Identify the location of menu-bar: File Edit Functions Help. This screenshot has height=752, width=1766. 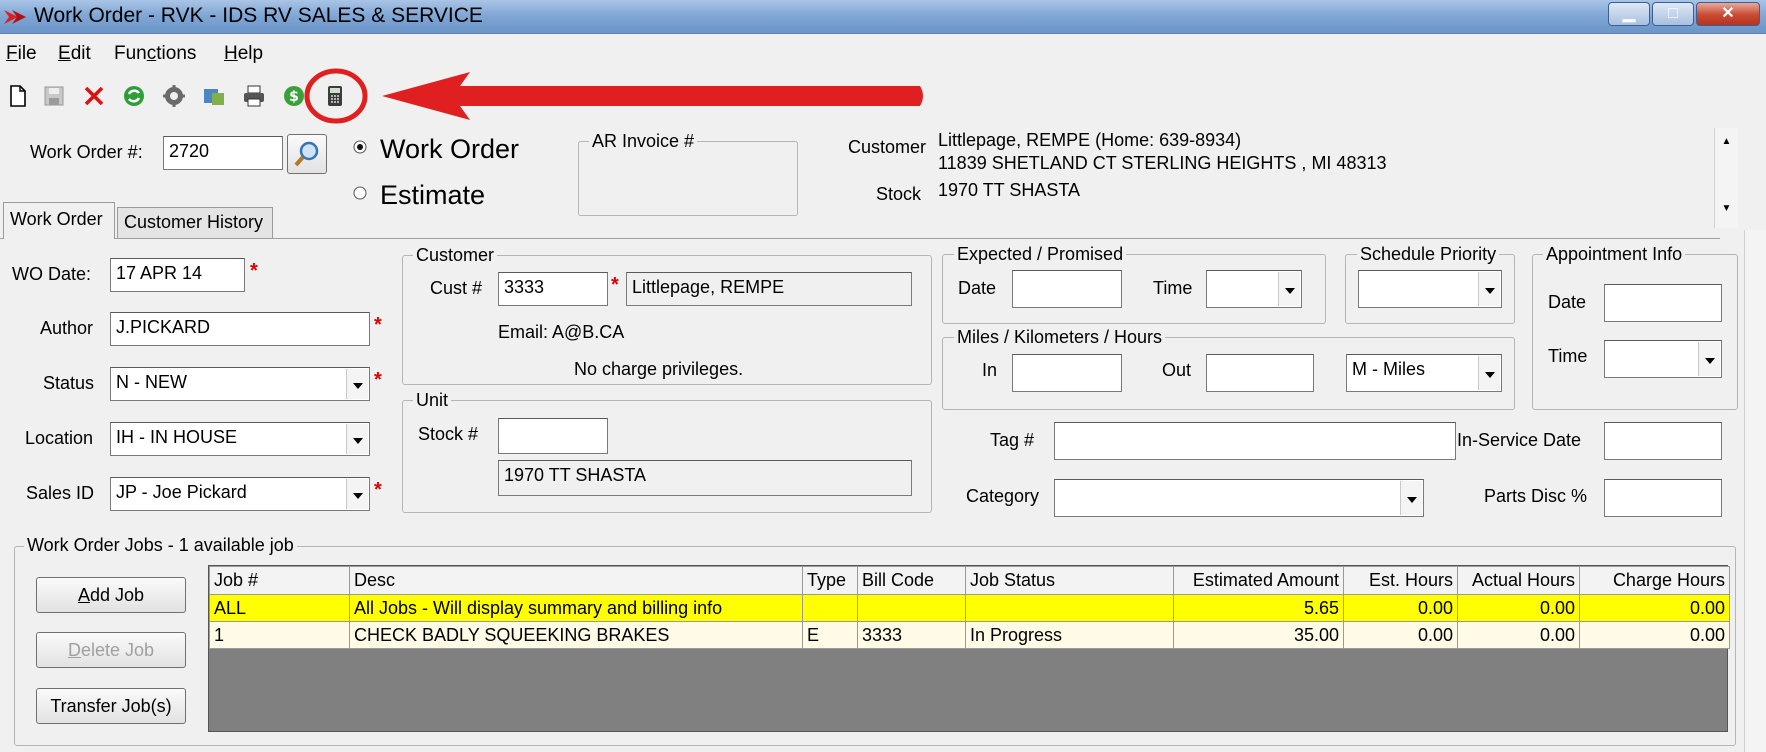
(883, 53).